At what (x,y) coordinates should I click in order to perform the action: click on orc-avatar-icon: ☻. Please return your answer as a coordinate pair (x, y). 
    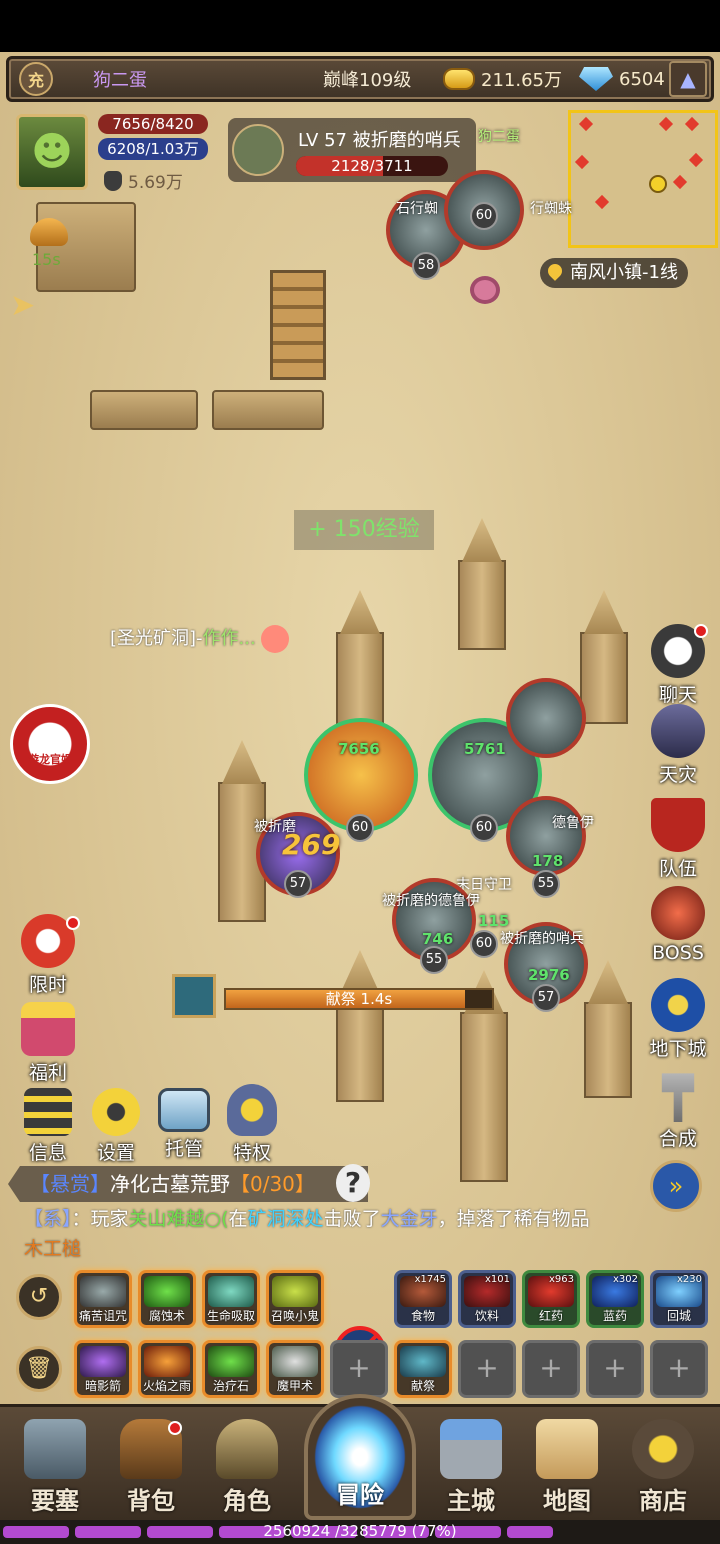
    Looking at the image, I should click on (52, 152).